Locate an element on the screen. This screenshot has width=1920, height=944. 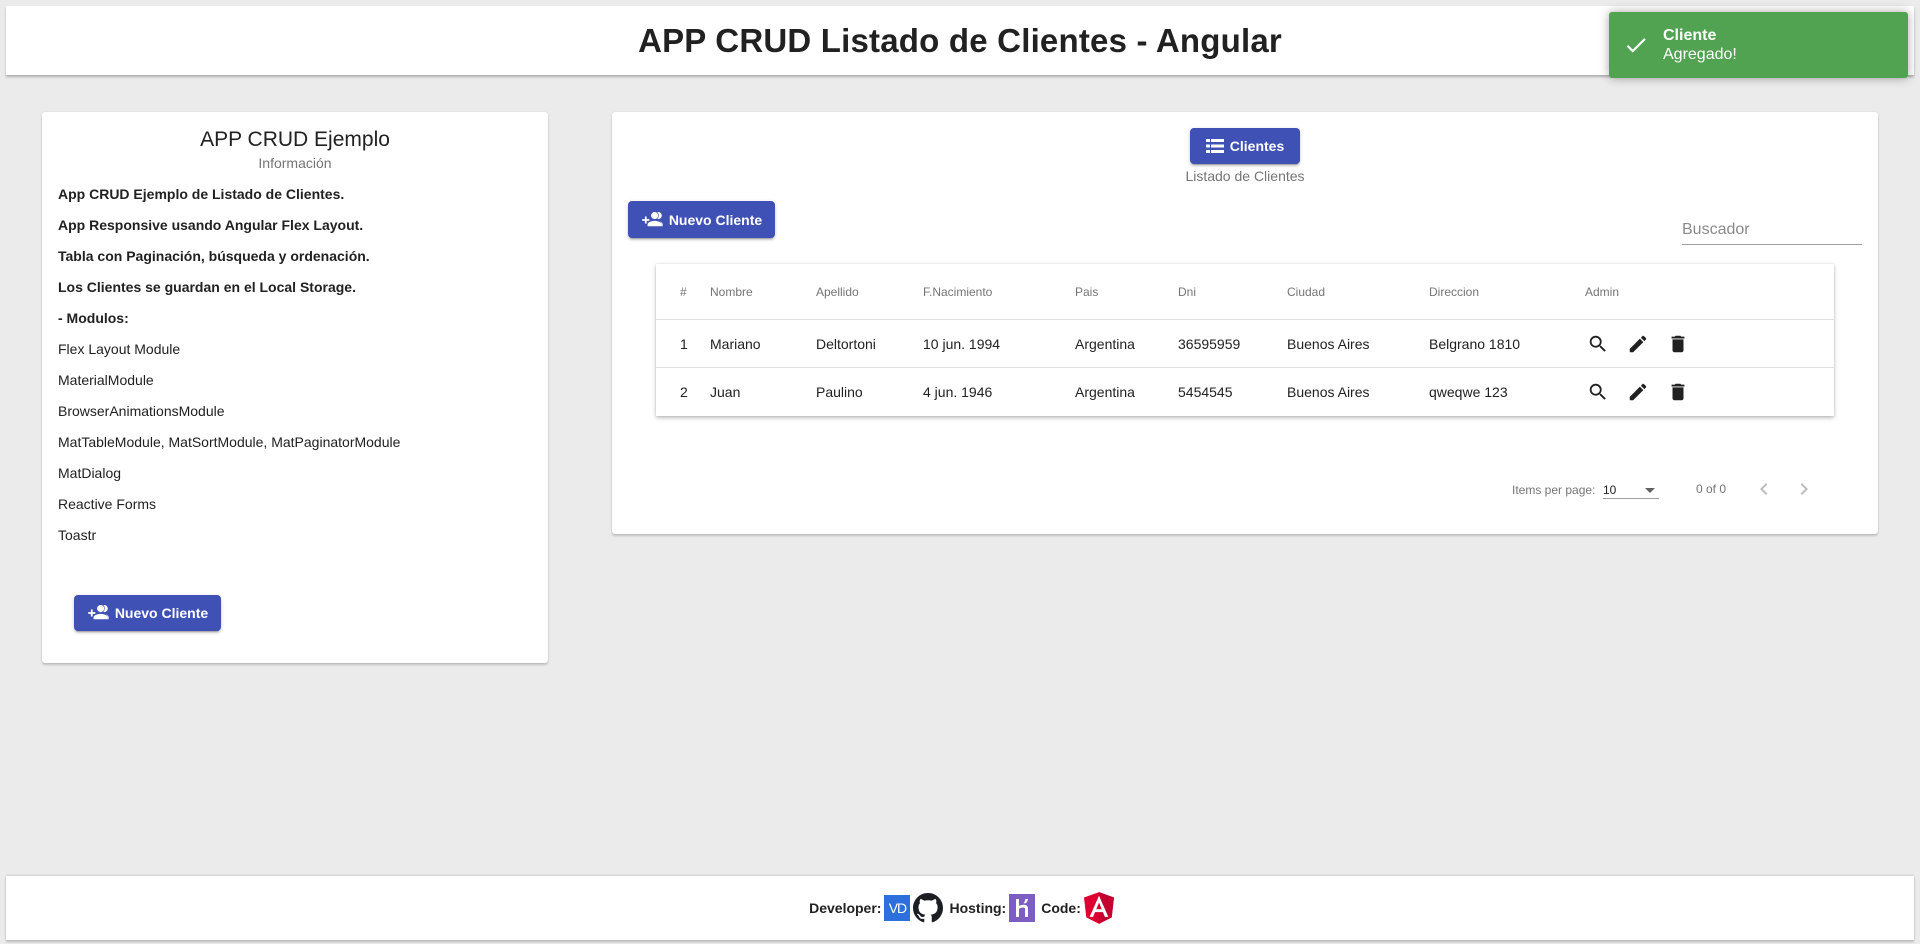
column-header: Direccion is located at coordinates (1454, 291).